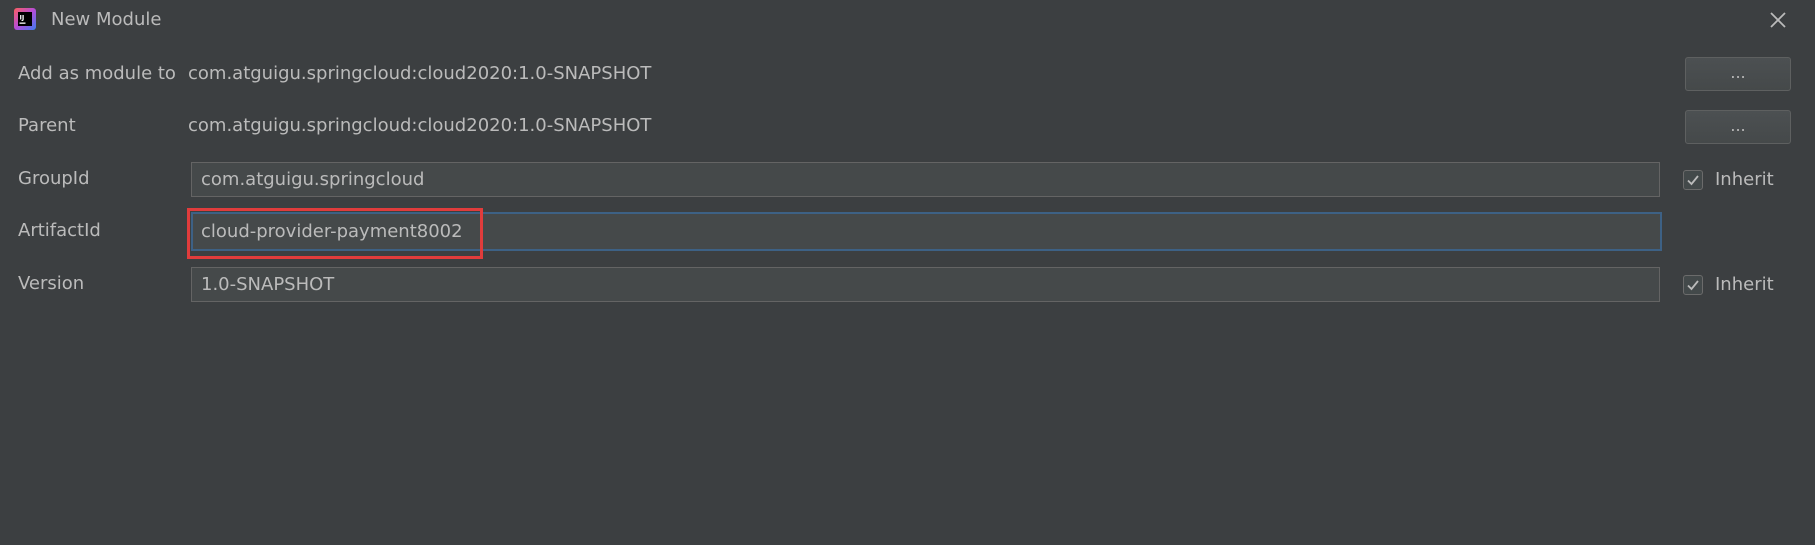 The width and height of the screenshot is (1815, 545). I want to click on group-id-inherit-checkbox: Inherit, so click(1728, 180).